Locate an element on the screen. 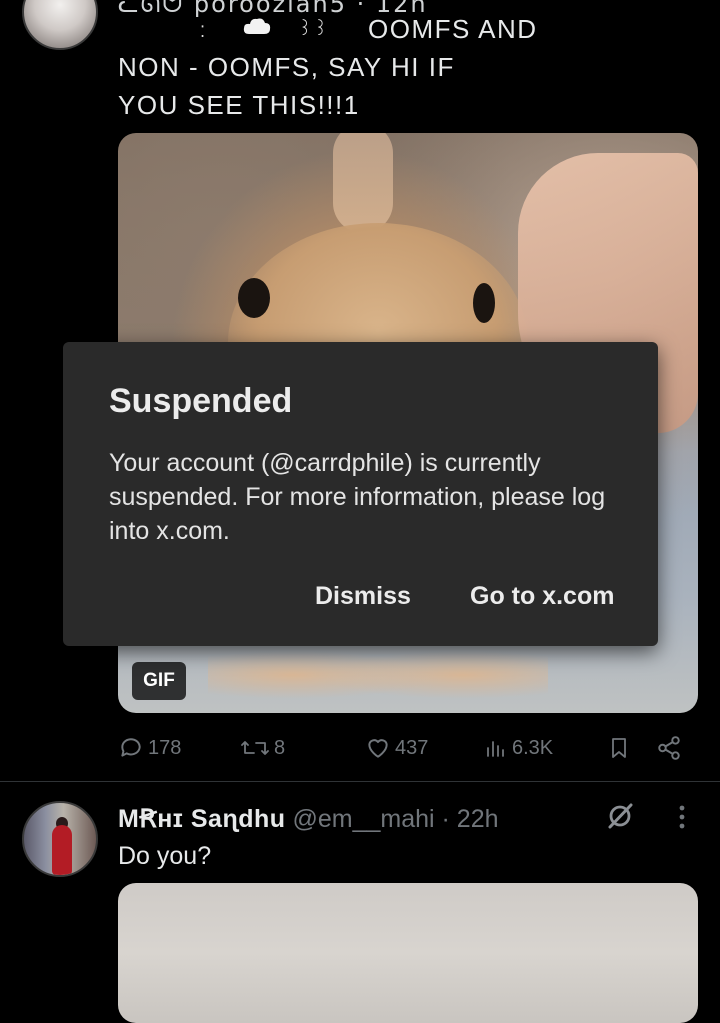 The height and width of the screenshot is (1023, 720). reply-button: 178 is located at coordinates (149, 748).